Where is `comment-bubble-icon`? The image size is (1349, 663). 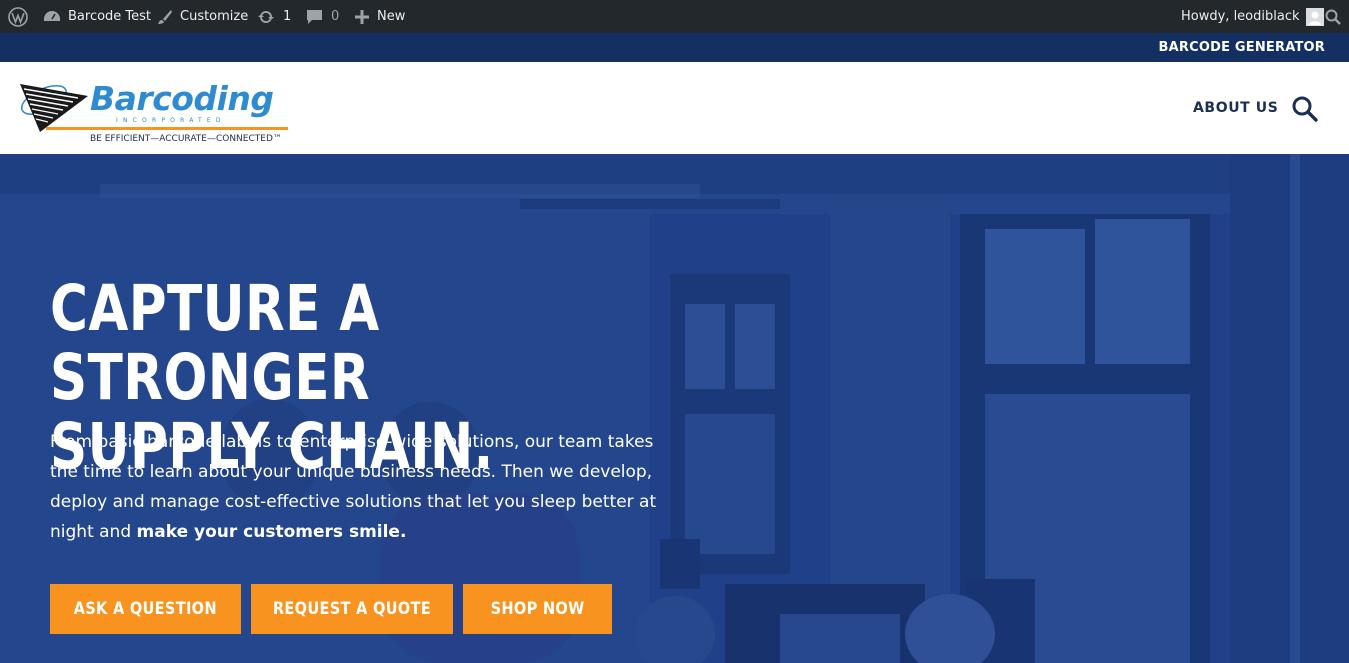
comment-bubble-icon is located at coordinates (314, 16).